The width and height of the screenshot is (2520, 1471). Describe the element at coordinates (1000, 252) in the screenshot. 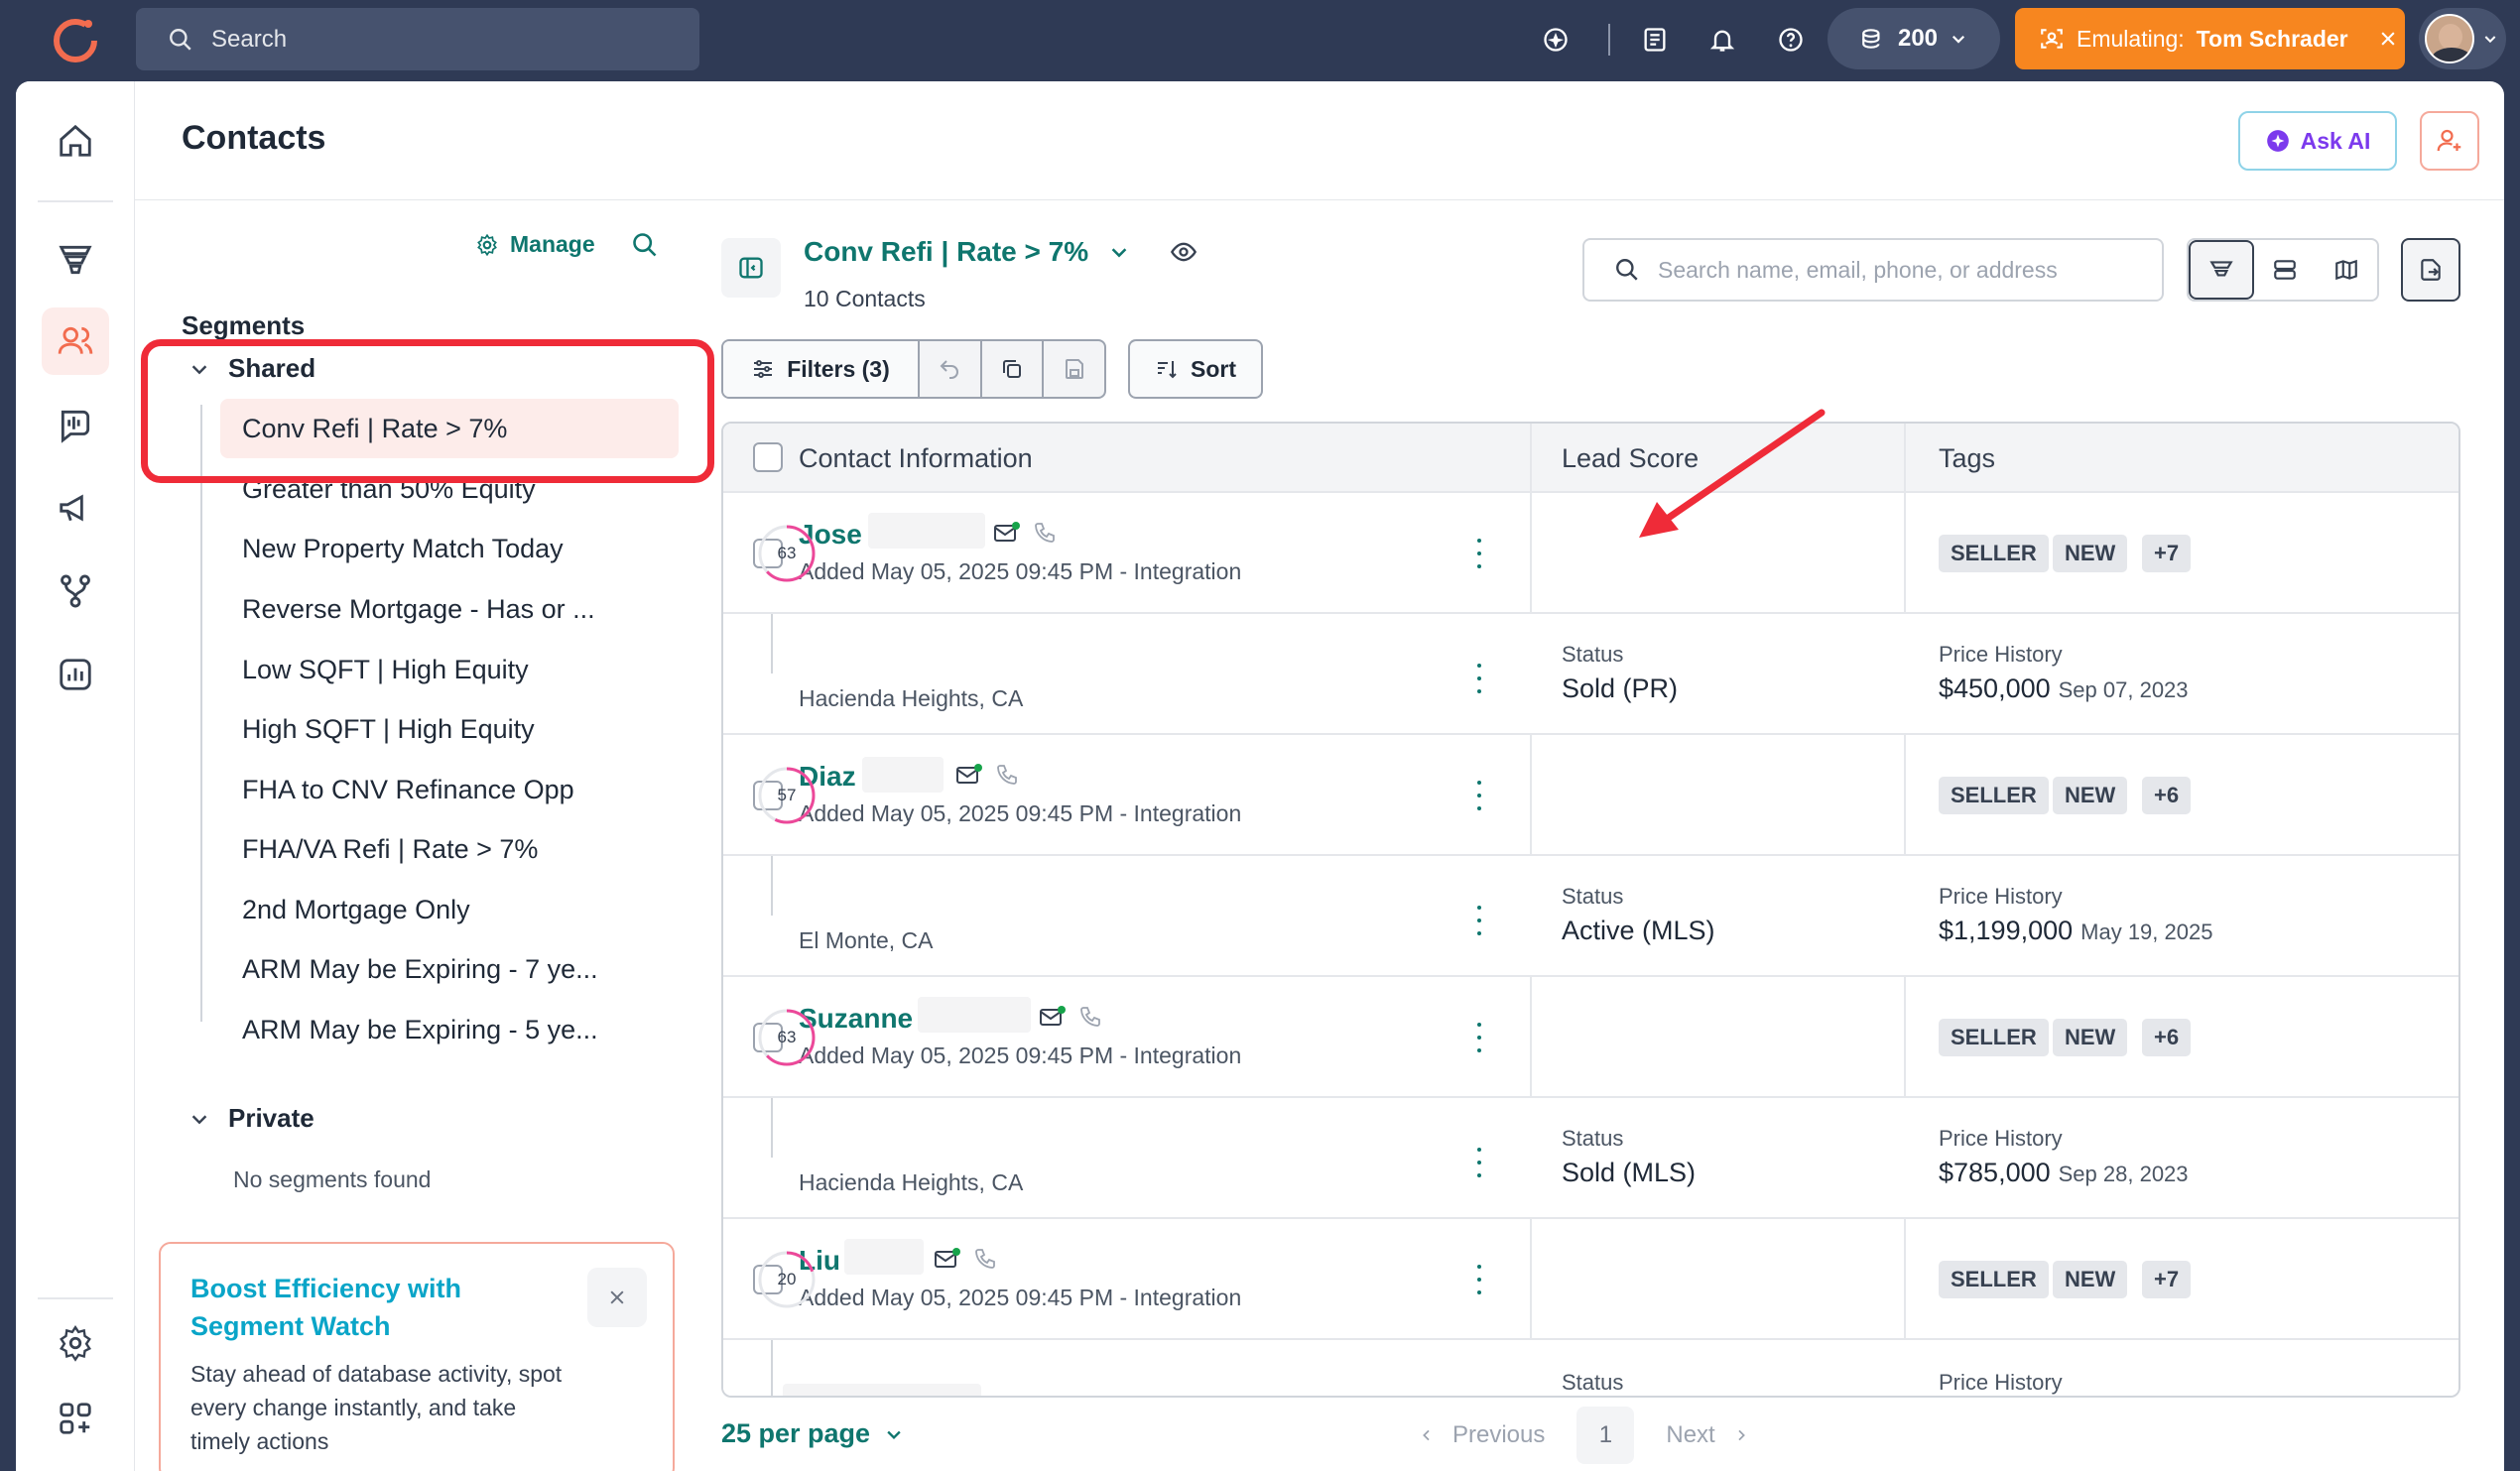

I see `current-segment-selector: Conv Refi | Rate > 7%` at that location.